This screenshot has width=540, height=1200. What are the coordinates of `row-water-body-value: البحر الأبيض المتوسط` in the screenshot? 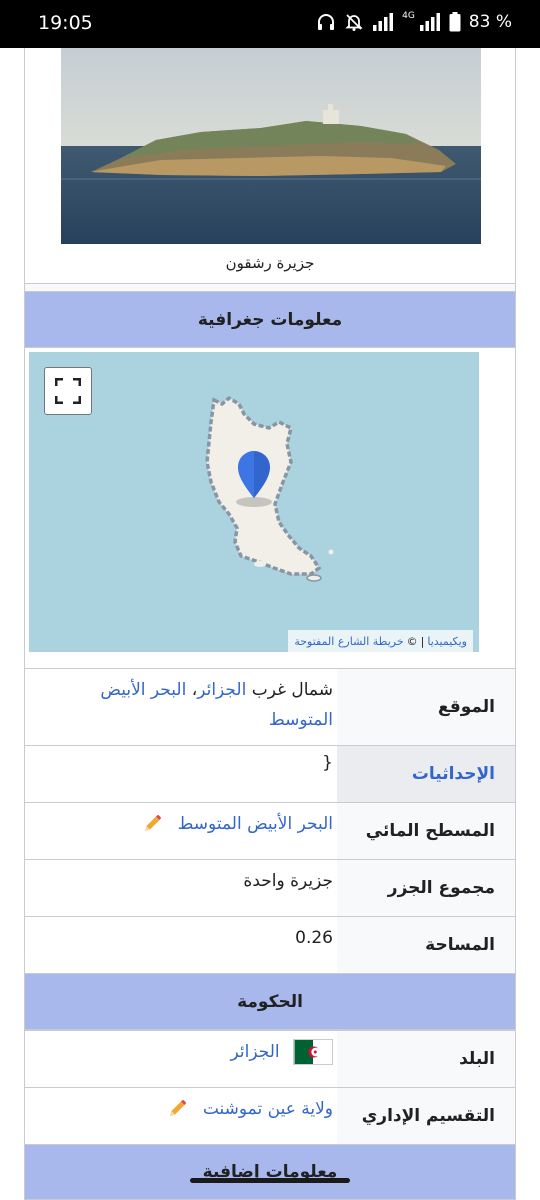 It's located at (181, 831).